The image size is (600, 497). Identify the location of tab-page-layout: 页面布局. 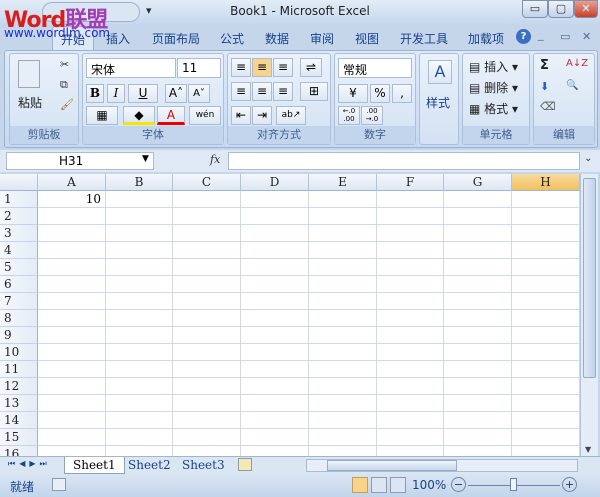
(176, 38).